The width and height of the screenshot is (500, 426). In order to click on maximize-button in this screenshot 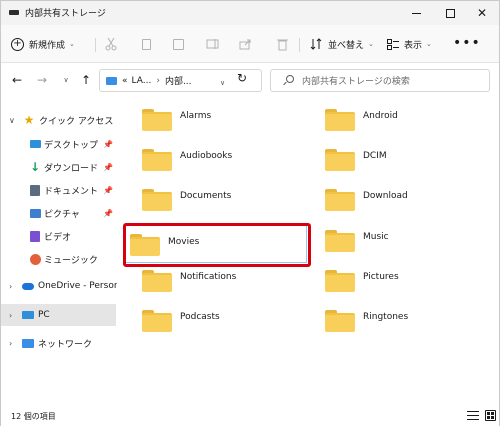, I will do `click(450, 13)`.